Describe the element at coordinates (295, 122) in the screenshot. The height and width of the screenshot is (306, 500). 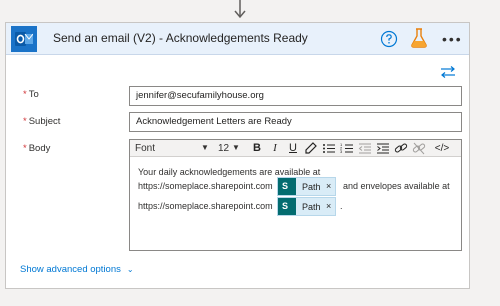
I see `subject-field: Acknowledgement Letters are Ready` at that location.